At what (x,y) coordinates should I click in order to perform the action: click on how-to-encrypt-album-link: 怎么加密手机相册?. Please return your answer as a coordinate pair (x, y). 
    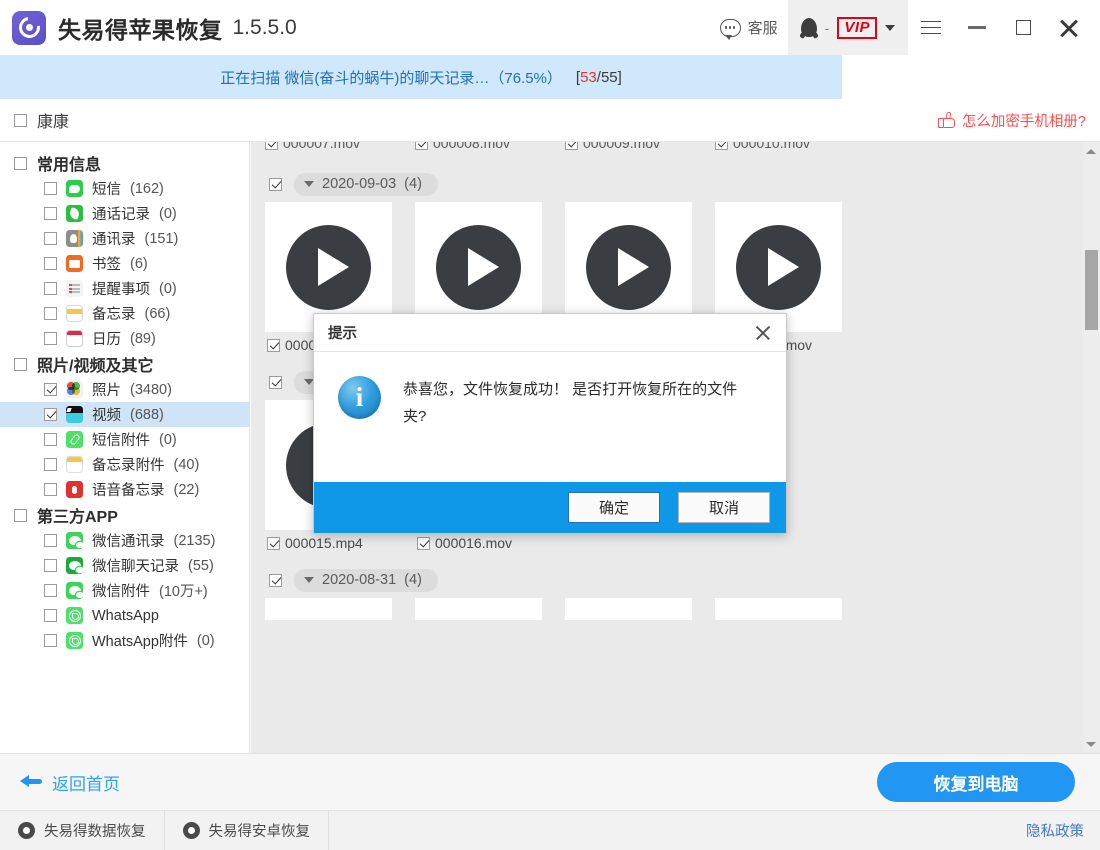
    Looking at the image, I should click on (1011, 120).